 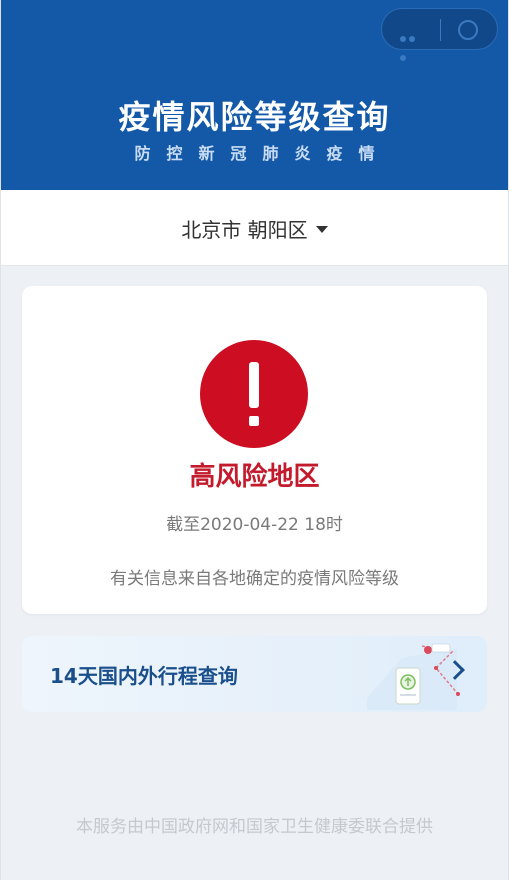 I want to click on page-title: 疫情风险等级查询, so click(x=254, y=117).